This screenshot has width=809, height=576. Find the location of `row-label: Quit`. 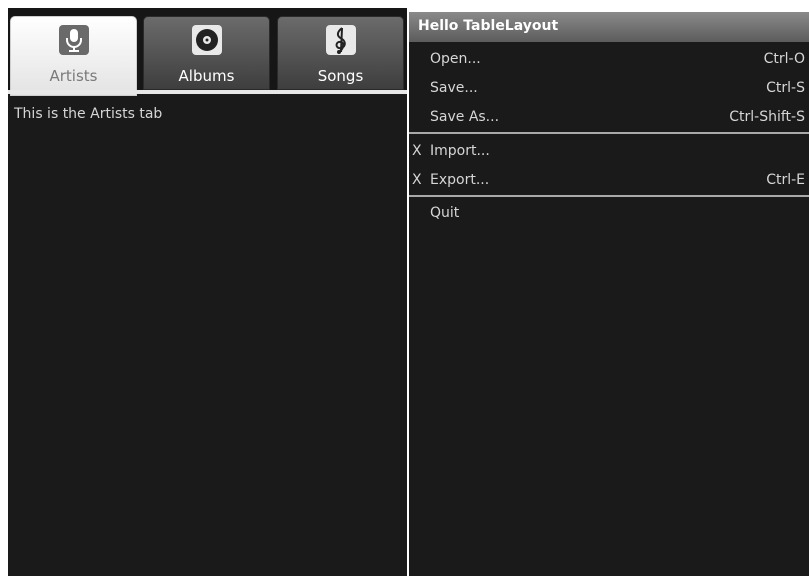

row-label: Quit is located at coordinates (445, 213).